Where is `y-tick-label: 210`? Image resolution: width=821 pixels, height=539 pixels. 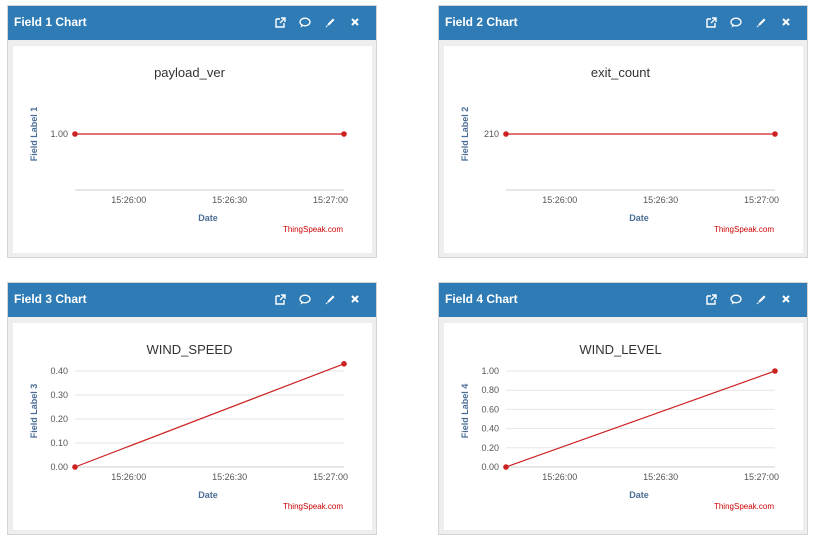 y-tick-label: 210 is located at coordinates (491, 134).